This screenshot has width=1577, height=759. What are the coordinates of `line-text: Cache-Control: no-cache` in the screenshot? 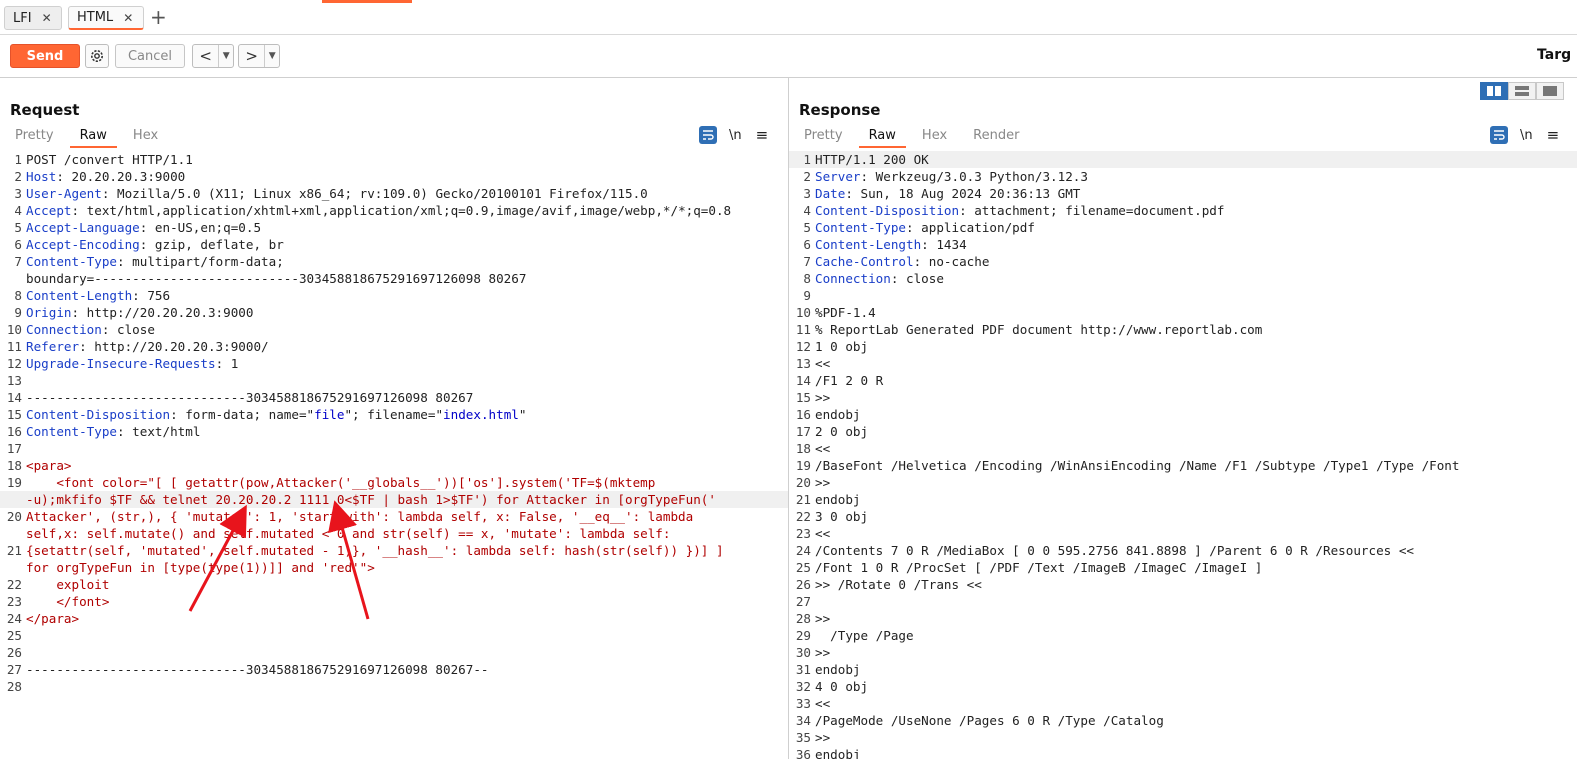 It's located at (1196, 261).